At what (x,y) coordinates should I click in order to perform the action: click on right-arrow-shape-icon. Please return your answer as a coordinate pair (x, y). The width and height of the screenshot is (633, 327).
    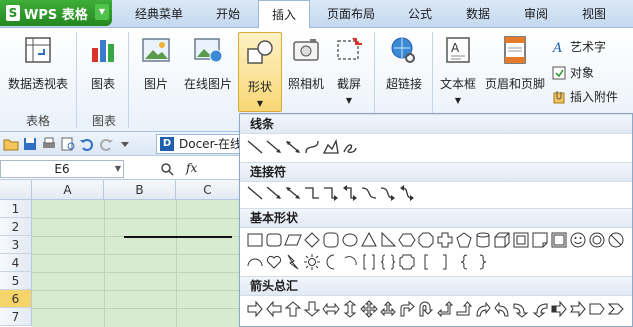
    Looking at the image, I should click on (255, 309).